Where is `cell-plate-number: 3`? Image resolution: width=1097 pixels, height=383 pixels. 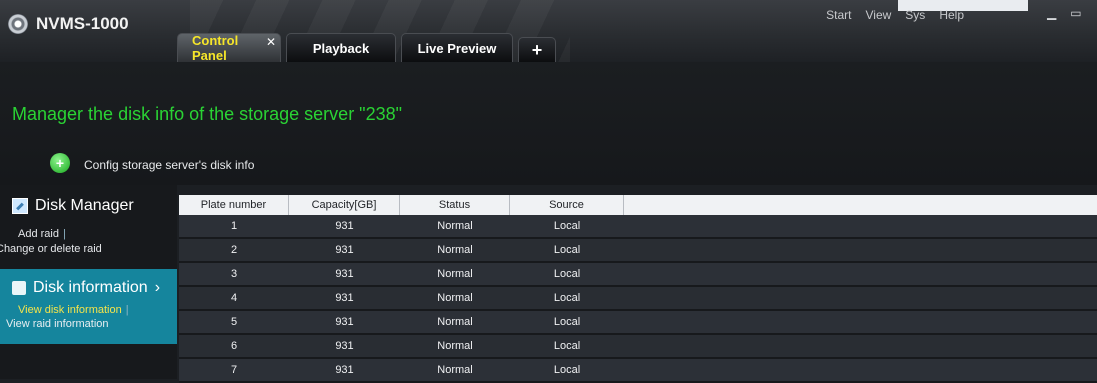 cell-plate-number: 3 is located at coordinates (234, 274).